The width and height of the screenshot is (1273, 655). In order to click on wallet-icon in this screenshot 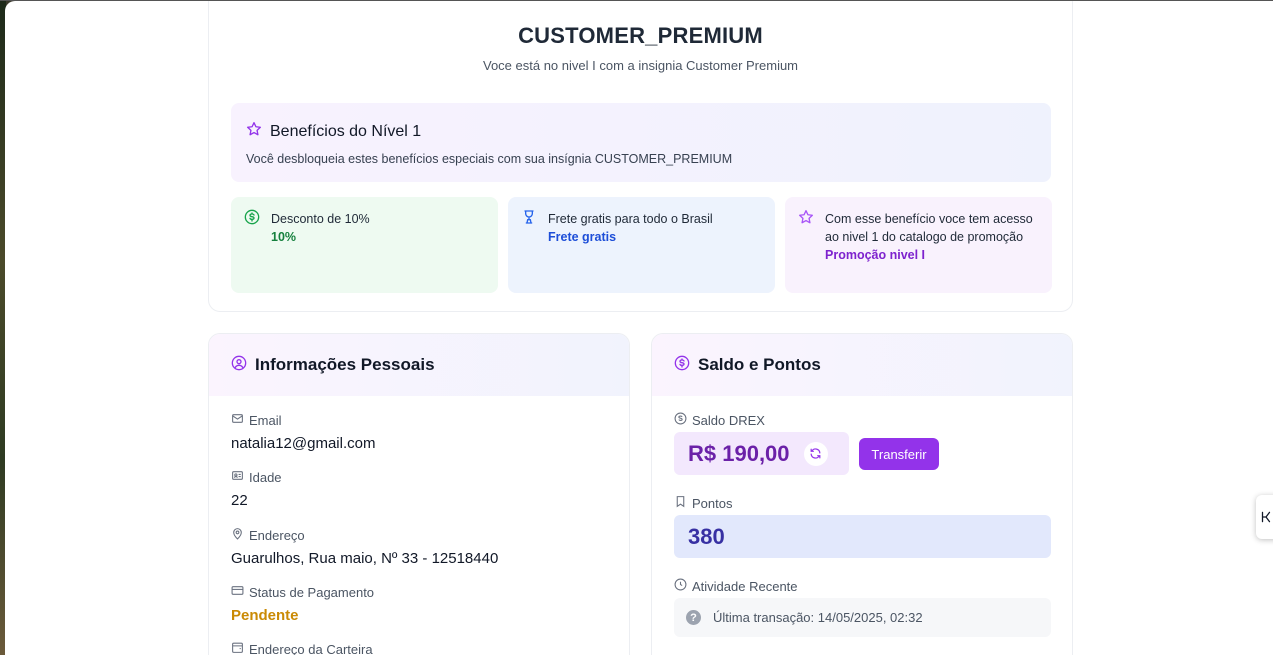, I will do `click(237, 648)`.